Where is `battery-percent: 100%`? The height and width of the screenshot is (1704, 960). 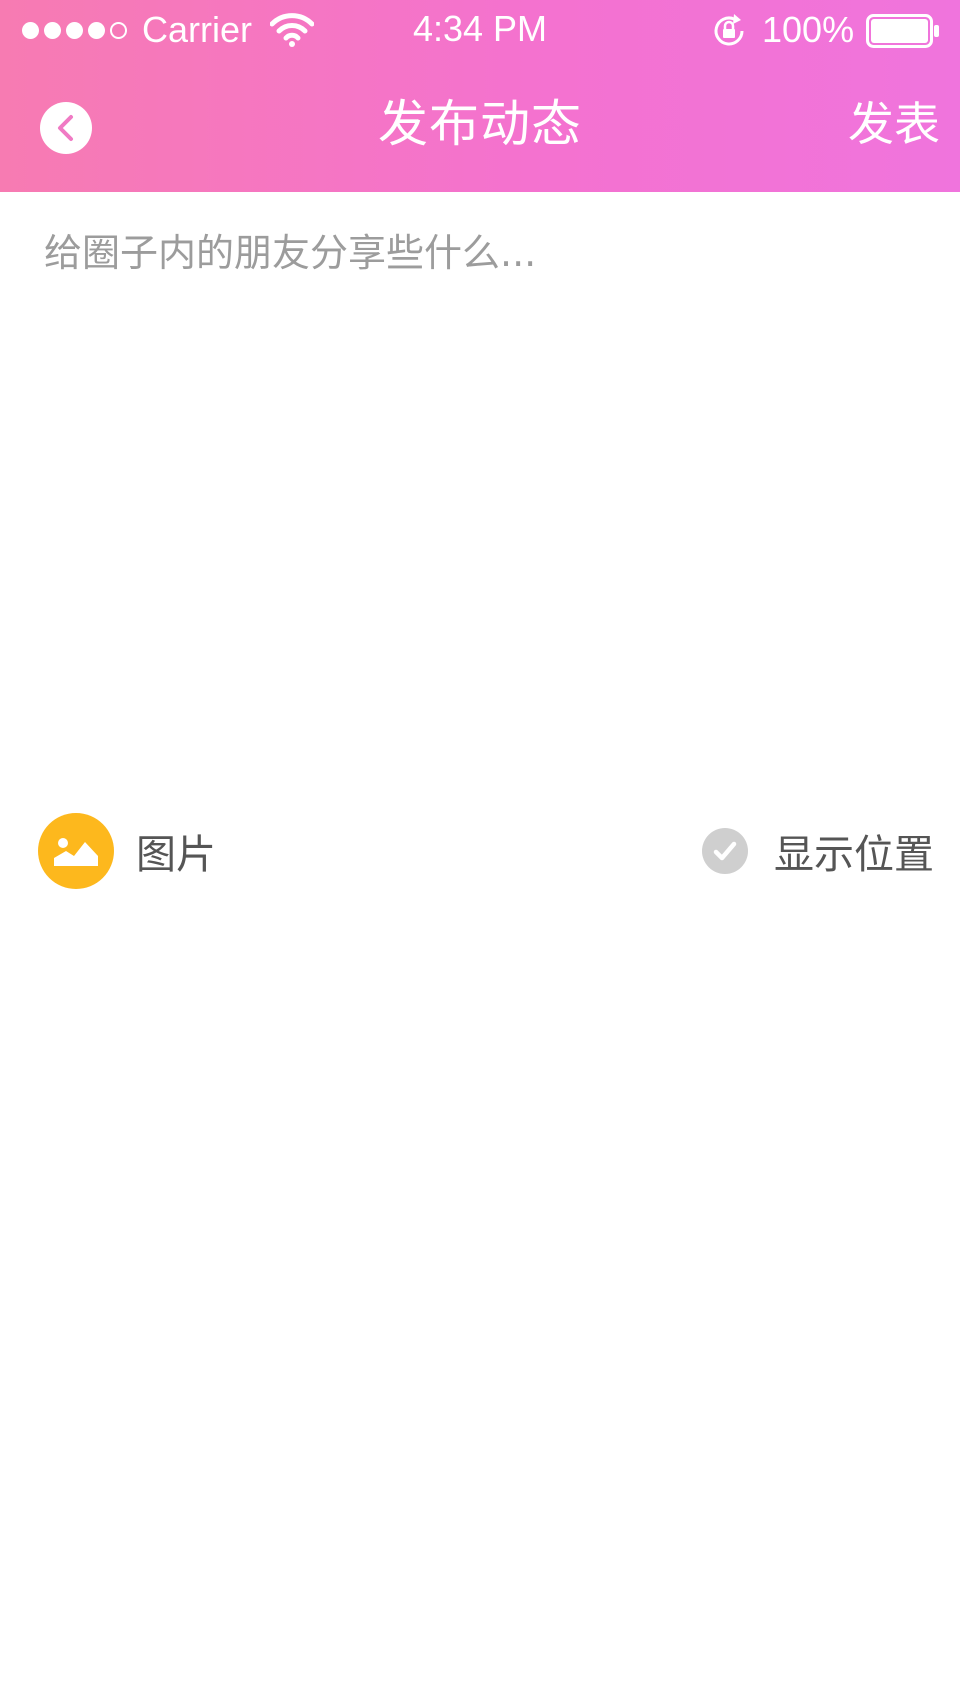 battery-percent: 100% is located at coordinates (808, 29).